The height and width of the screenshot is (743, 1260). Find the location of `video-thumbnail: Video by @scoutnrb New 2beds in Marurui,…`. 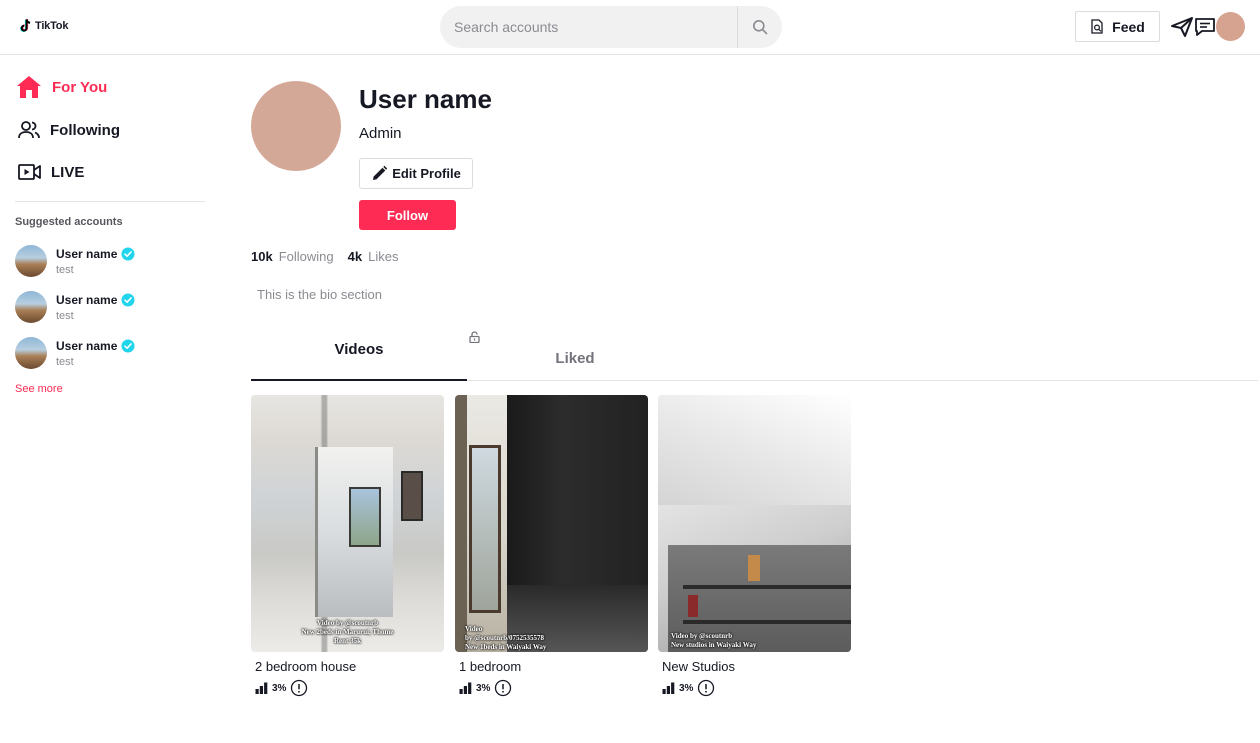

video-thumbnail: Video by @scoutnrb New 2beds in Marurui,… is located at coordinates (347, 523).